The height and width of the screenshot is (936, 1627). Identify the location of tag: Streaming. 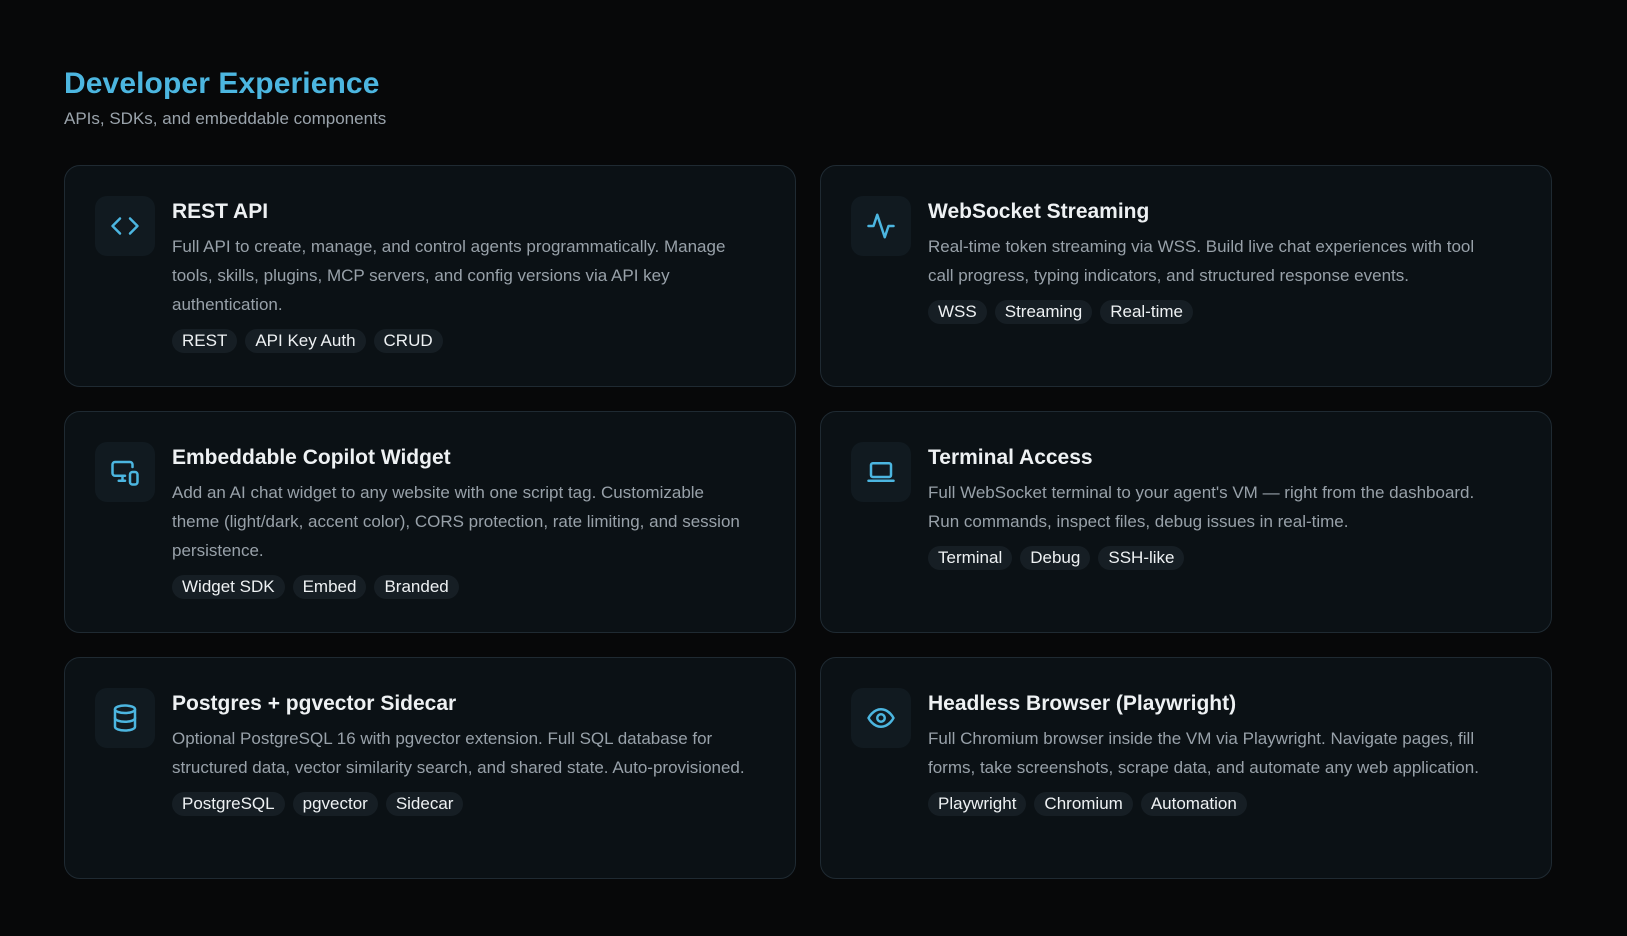
(1043, 312).